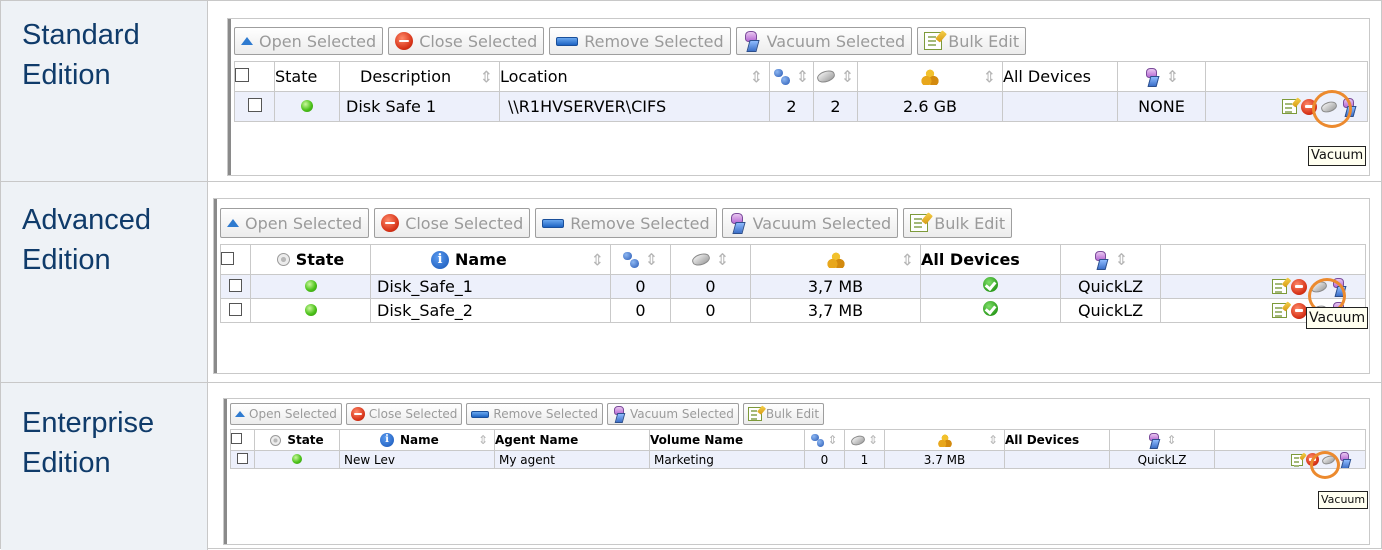 Image resolution: width=1382 pixels, height=550 pixels. What do you see at coordinates (1162, 459) in the screenshot?
I see `compression-cell: QuickLZ` at bounding box center [1162, 459].